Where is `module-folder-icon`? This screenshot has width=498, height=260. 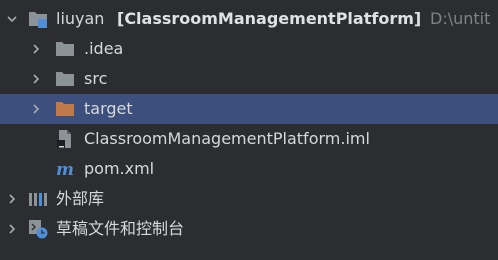
module-folder-icon is located at coordinates (38, 20).